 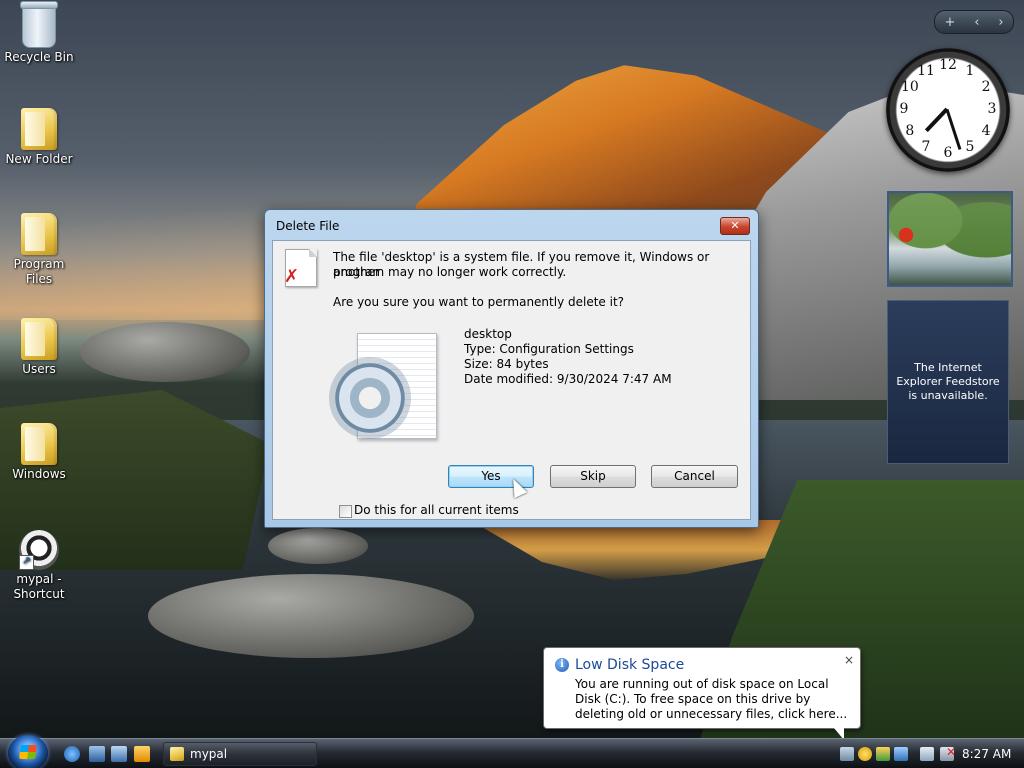 What do you see at coordinates (953, 129) in the screenshot?
I see `clock-minute-hand` at bounding box center [953, 129].